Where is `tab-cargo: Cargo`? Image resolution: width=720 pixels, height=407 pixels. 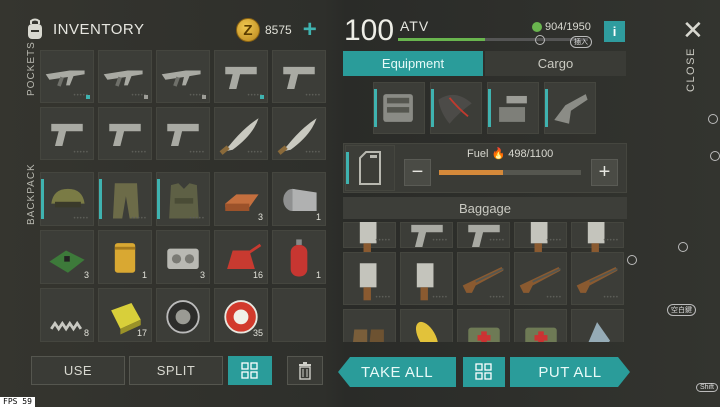
tab-cargo: Cargo is located at coordinates (555, 63).